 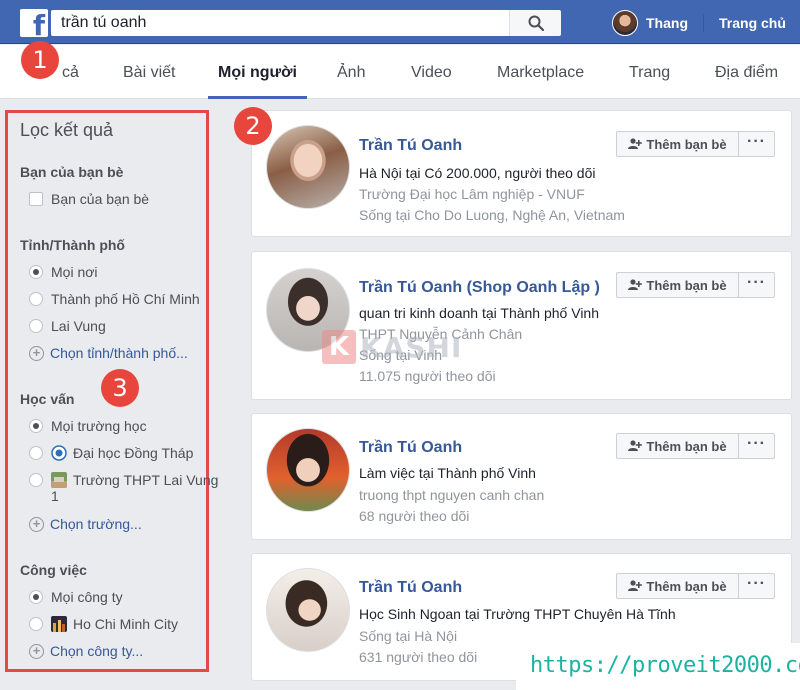 What do you see at coordinates (427, 376) in the screenshot?
I see `profile-detail-line: 11.075 người theo dõi` at bounding box center [427, 376].